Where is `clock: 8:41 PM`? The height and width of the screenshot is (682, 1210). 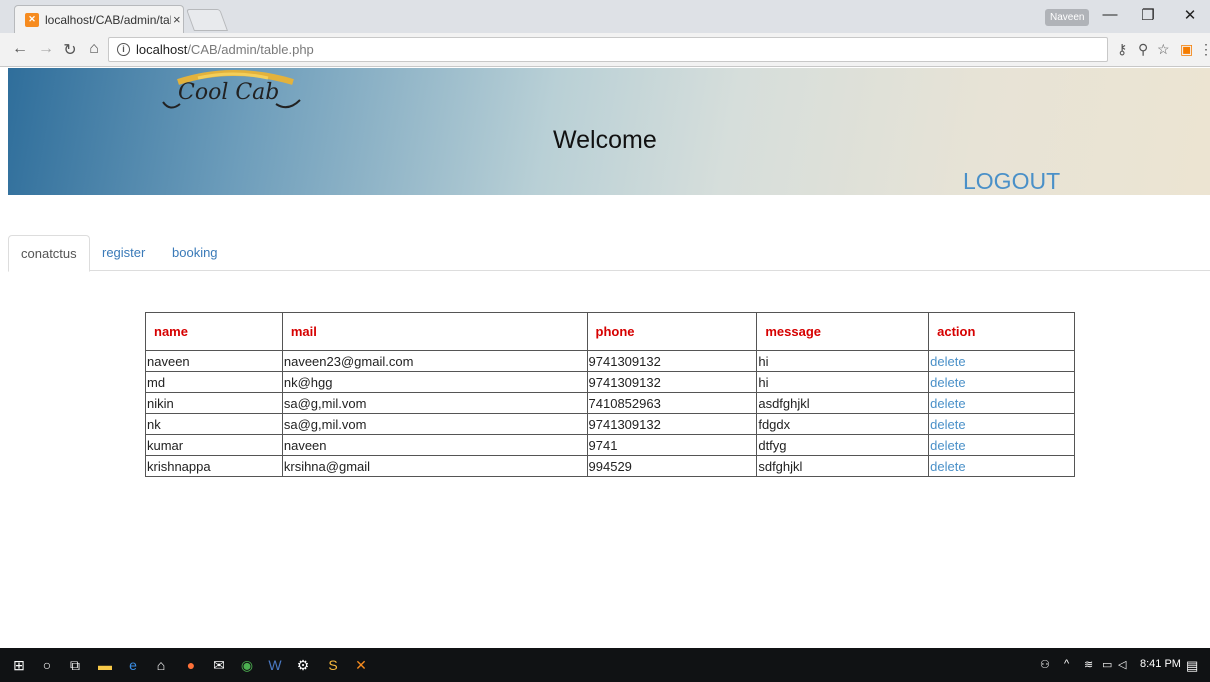 clock: 8:41 PM is located at coordinates (1160, 664).